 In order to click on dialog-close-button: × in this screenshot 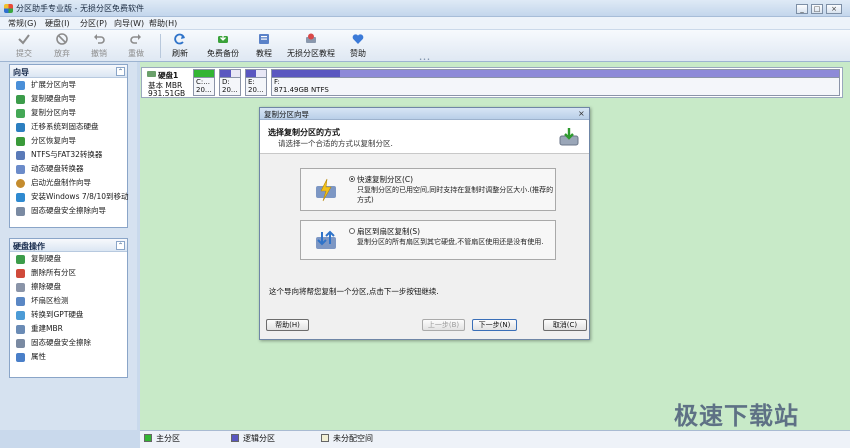, I will do `click(581, 113)`.